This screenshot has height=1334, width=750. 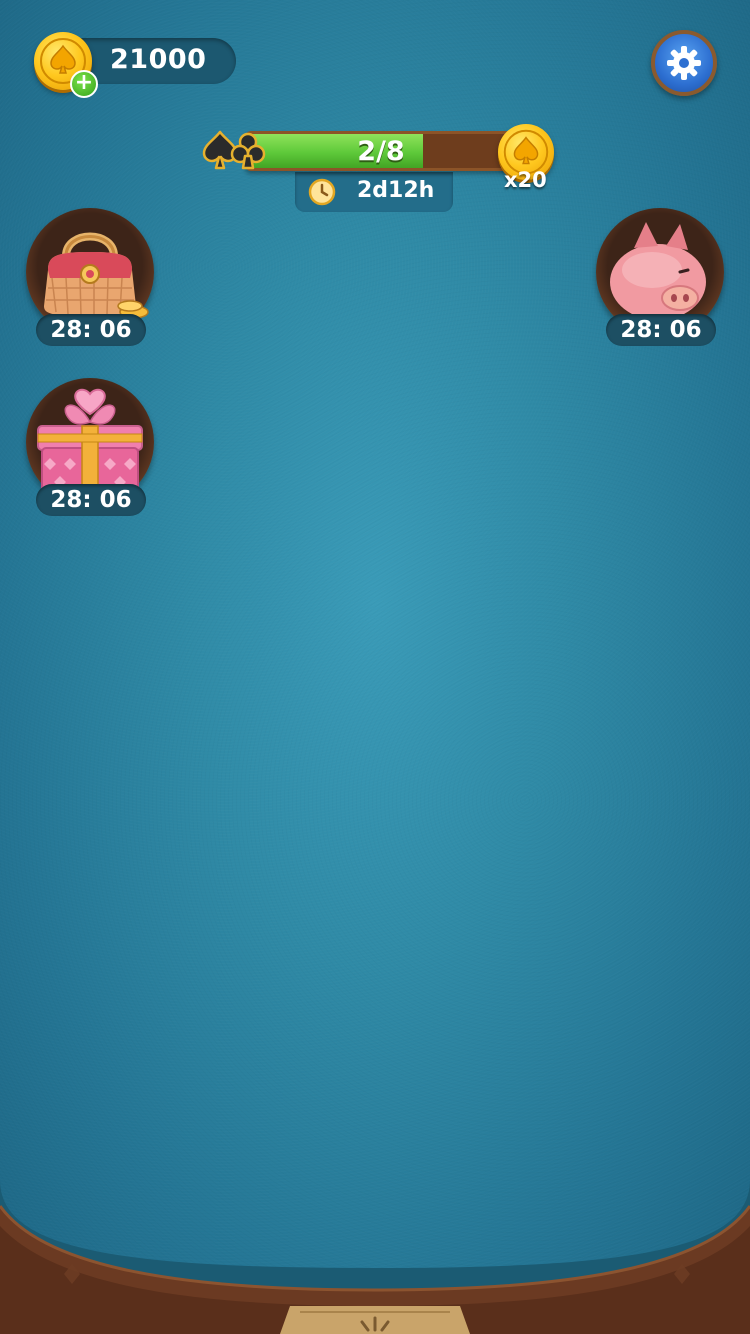 I want to click on coin-balance-value: 21000, so click(x=158, y=59).